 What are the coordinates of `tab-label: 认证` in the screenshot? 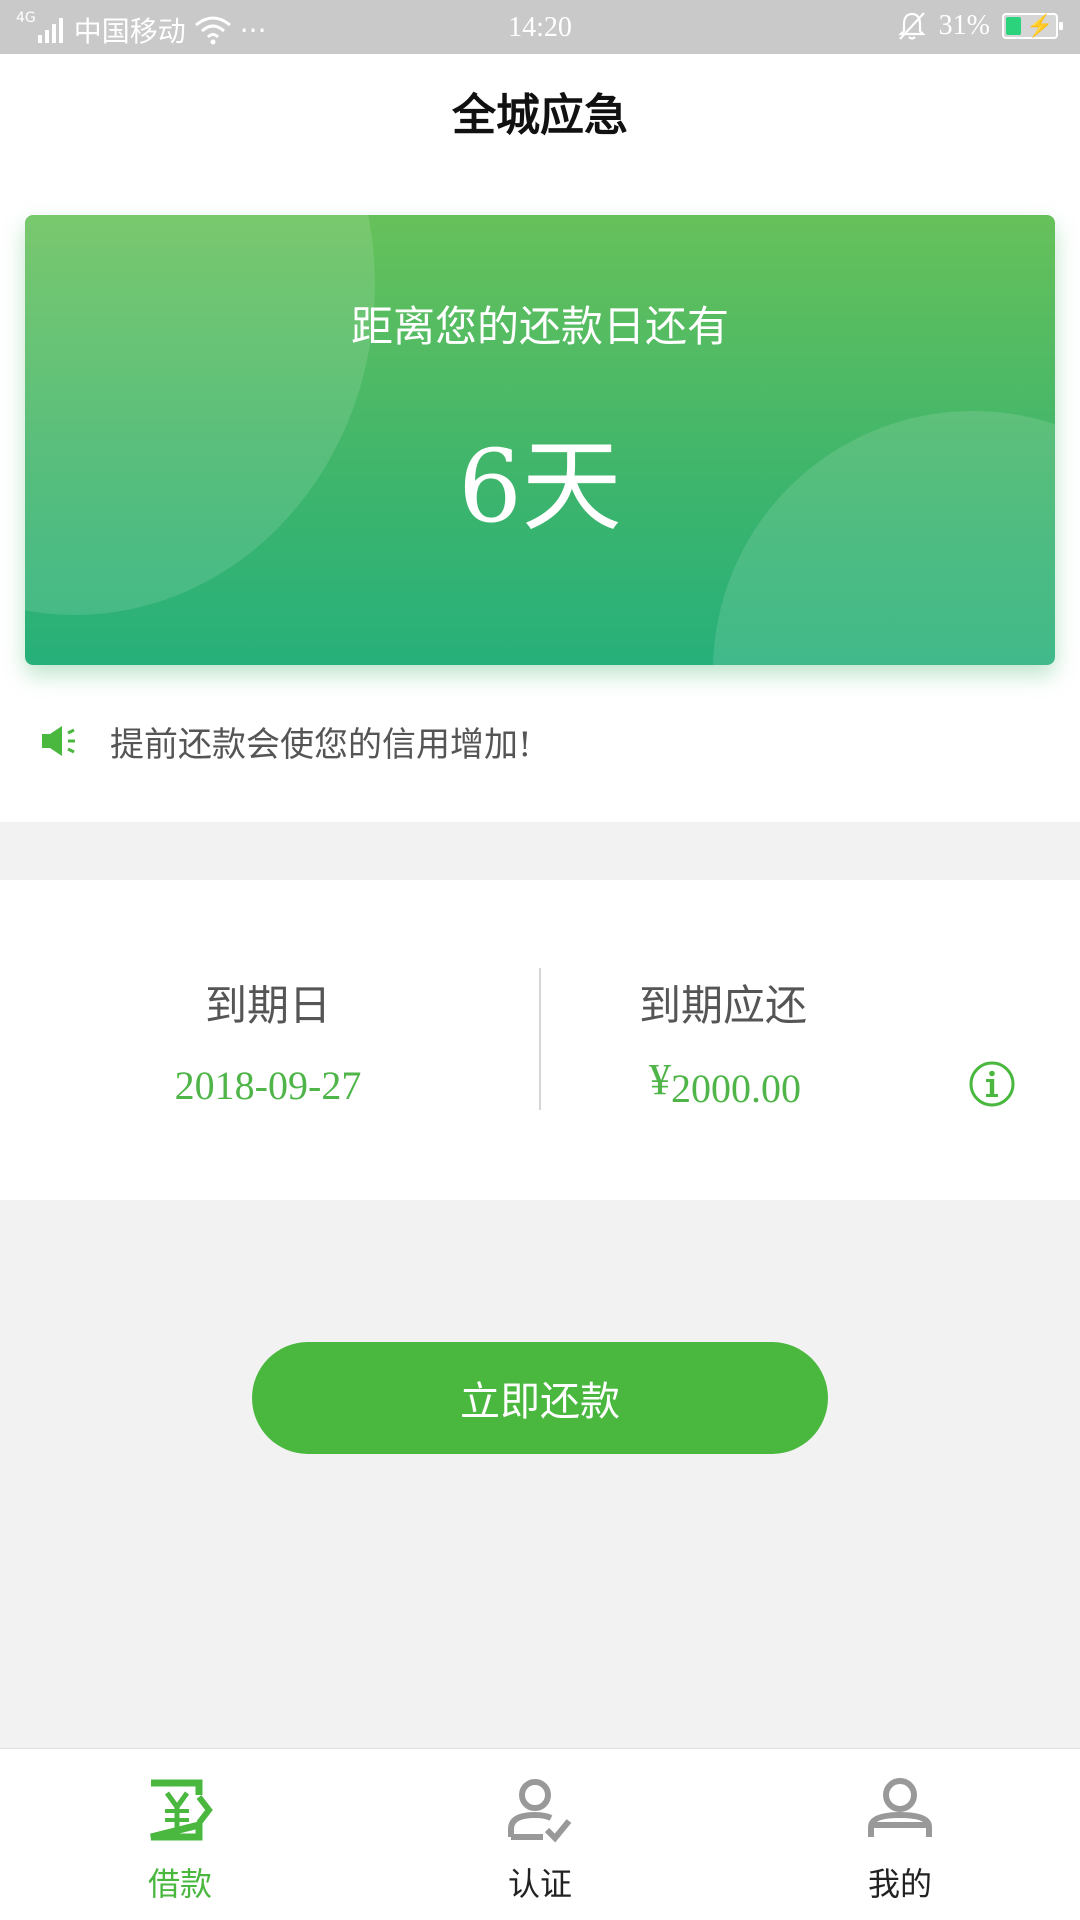 It's located at (540, 1884).